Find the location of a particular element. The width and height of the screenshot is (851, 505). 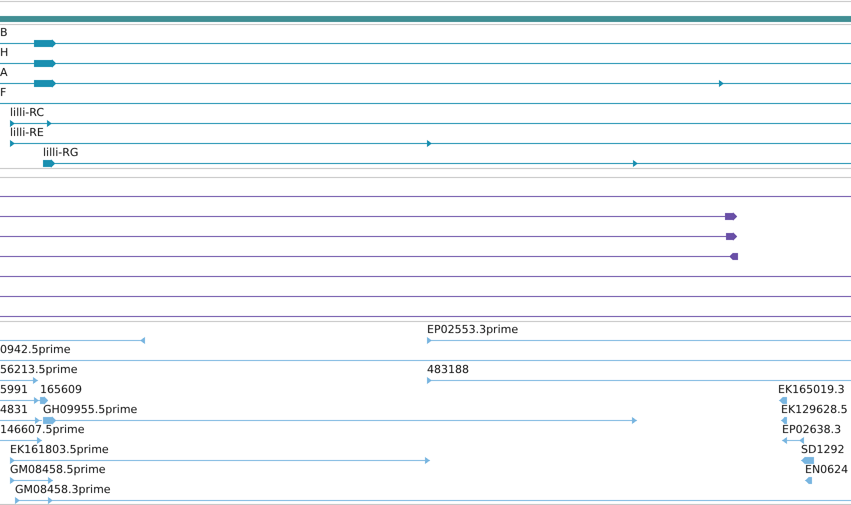

feature-label: GM08458.3prime is located at coordinates (63, 489).